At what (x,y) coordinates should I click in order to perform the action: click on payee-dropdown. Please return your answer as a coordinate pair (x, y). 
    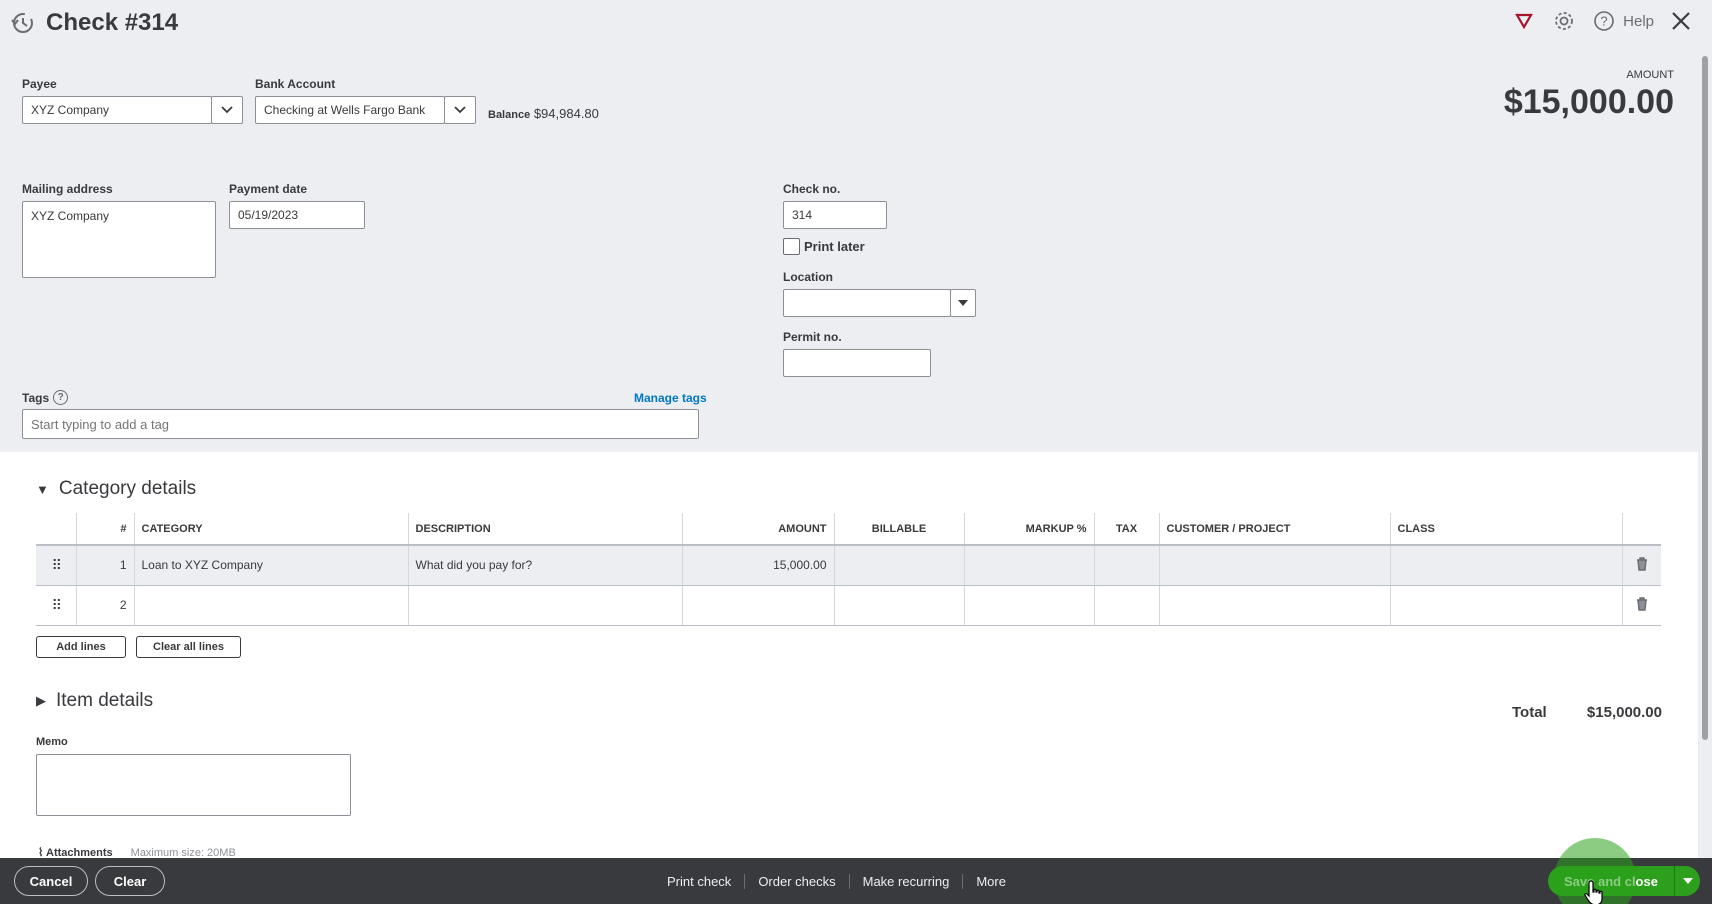
    Looking at the image, I should click on (227, 110).